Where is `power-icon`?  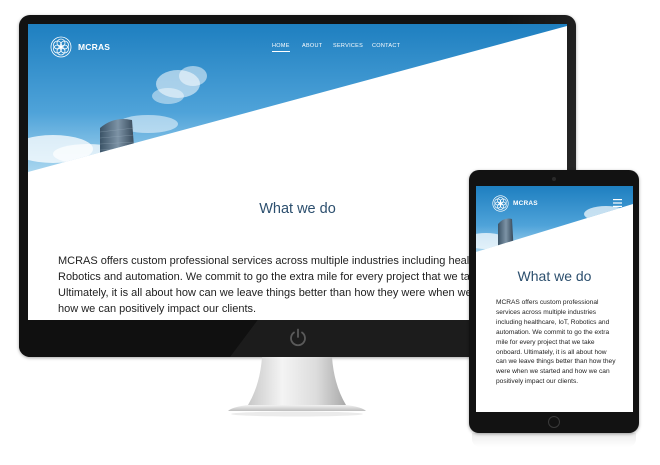 power-icon is located at coordinates (298, 337).